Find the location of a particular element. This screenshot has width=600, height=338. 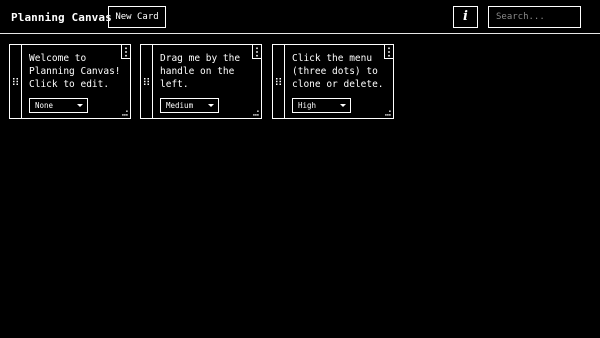

priority-select: Medium is located at coordinates (189, 105).